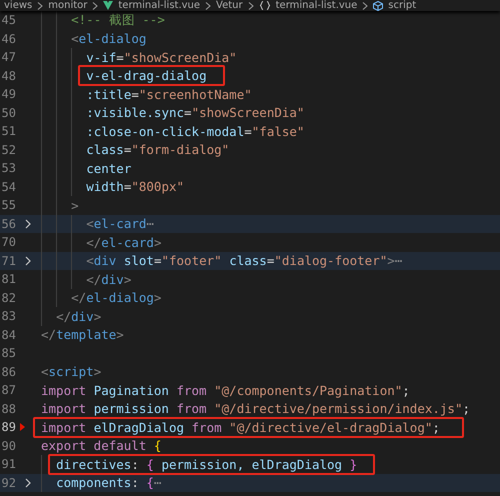  I want to click on code-line: <div slot="footer" class="dialog-footer">⋯, so click(244, 260).